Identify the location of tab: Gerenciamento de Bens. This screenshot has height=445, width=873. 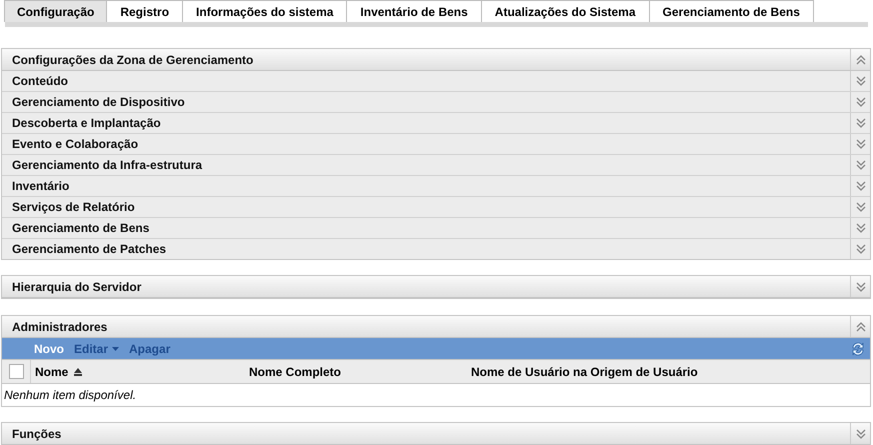
(731, 11).